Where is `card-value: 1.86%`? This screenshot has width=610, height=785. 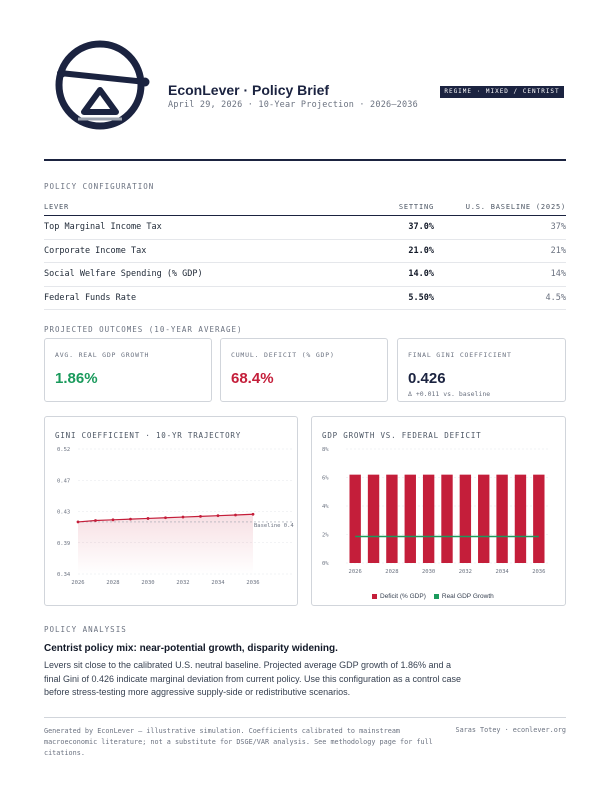
card-value: 1.86% is located at coordinates (76, 378).